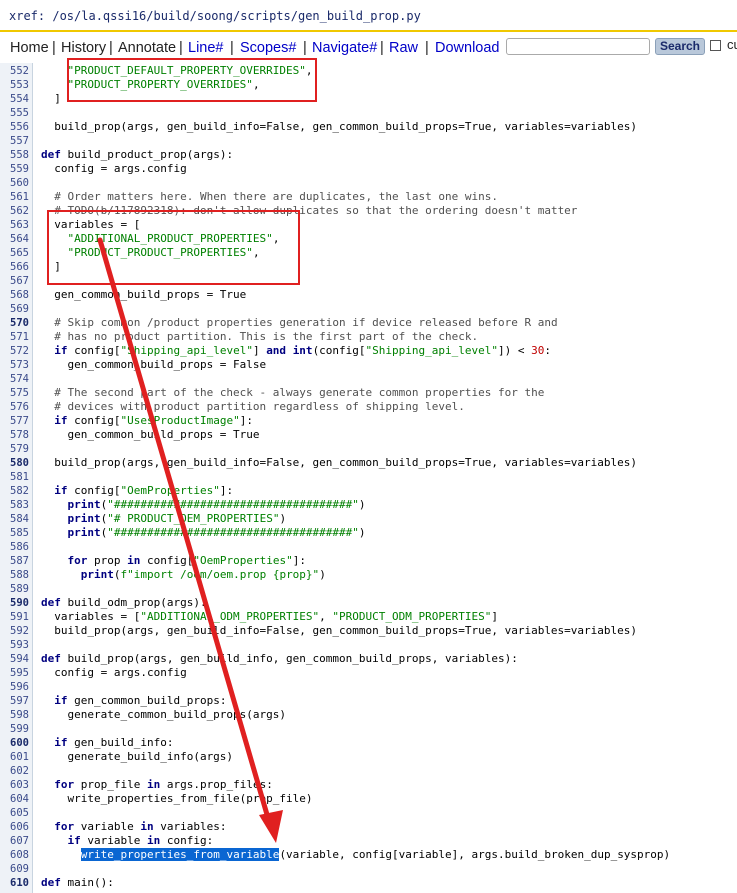 This screenshot has width=737, height=893. I want to click on code-text: write_properties_from_file(prop_file), so click(177, 798).